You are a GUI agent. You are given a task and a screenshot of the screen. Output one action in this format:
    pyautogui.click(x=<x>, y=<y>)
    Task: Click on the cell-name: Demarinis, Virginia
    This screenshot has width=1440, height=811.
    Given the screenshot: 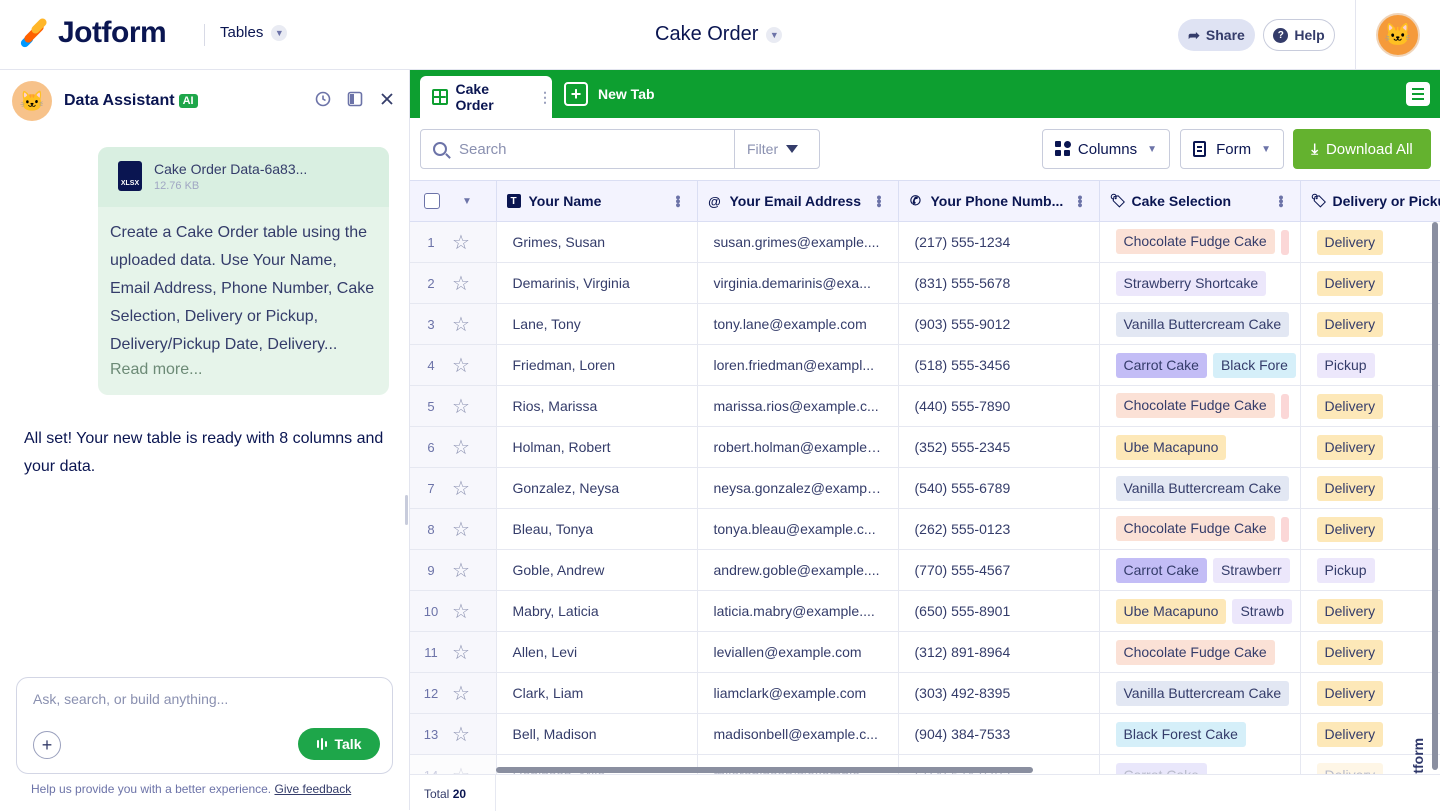 What is the action you would take?
    pyautogui.click(x=596, y=283)
    